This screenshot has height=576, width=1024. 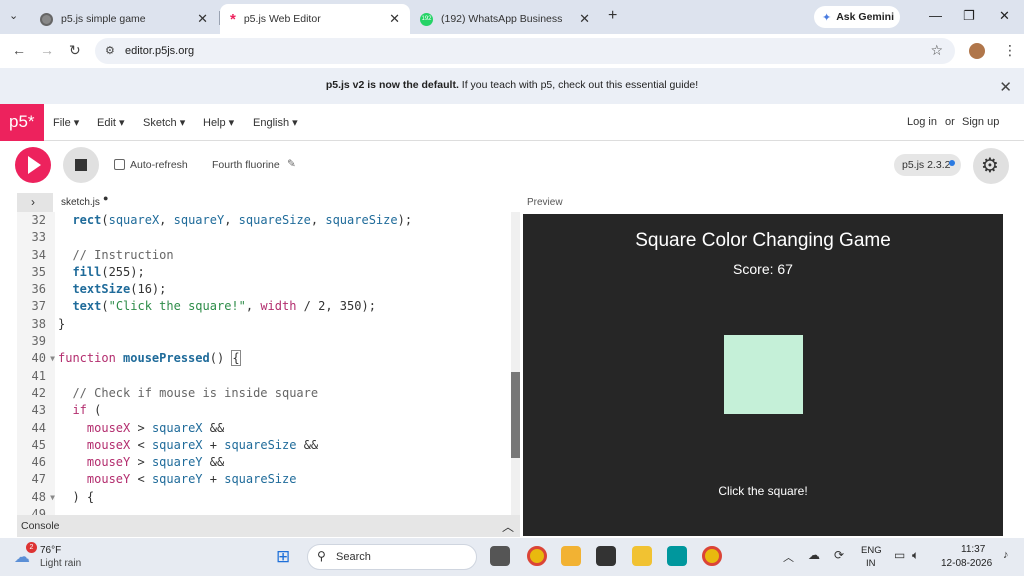 I want to click on auto-refresh-checkbox, so click(x=119, y=164).